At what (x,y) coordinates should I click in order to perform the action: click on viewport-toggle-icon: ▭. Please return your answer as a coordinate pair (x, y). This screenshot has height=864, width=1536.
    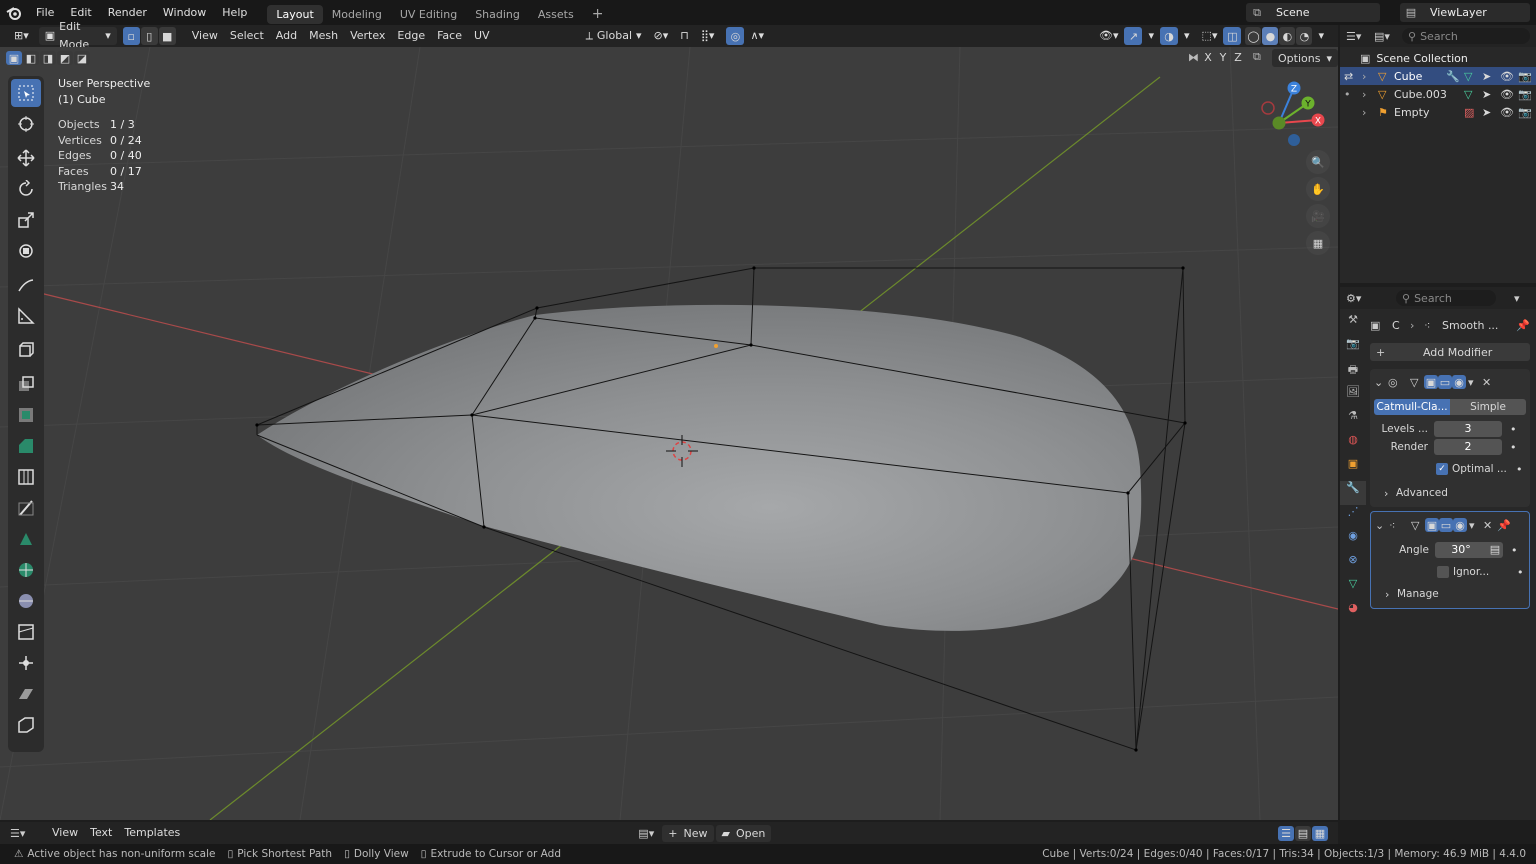
    Looking at the image, I should click on (1446, 525).